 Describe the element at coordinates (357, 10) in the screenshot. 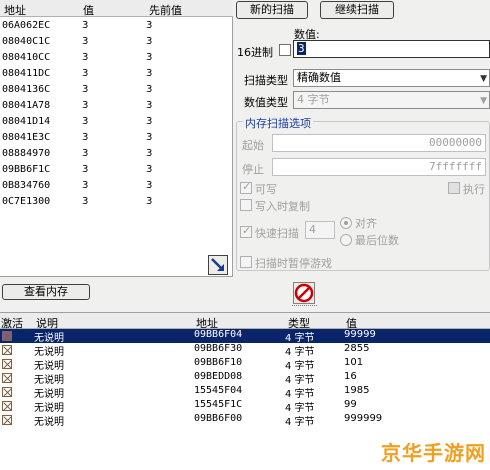

I see `next-scan-button: 继续扫描` at that location.